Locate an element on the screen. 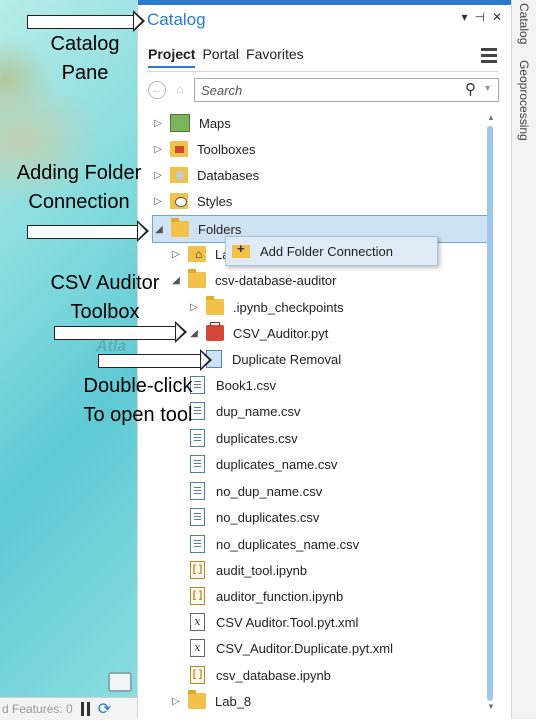 This screenshot has width=536, height=720. tree-item: x CSV_Auditor.Duplicate.pyt.xml is located at coordinates (290, 648).